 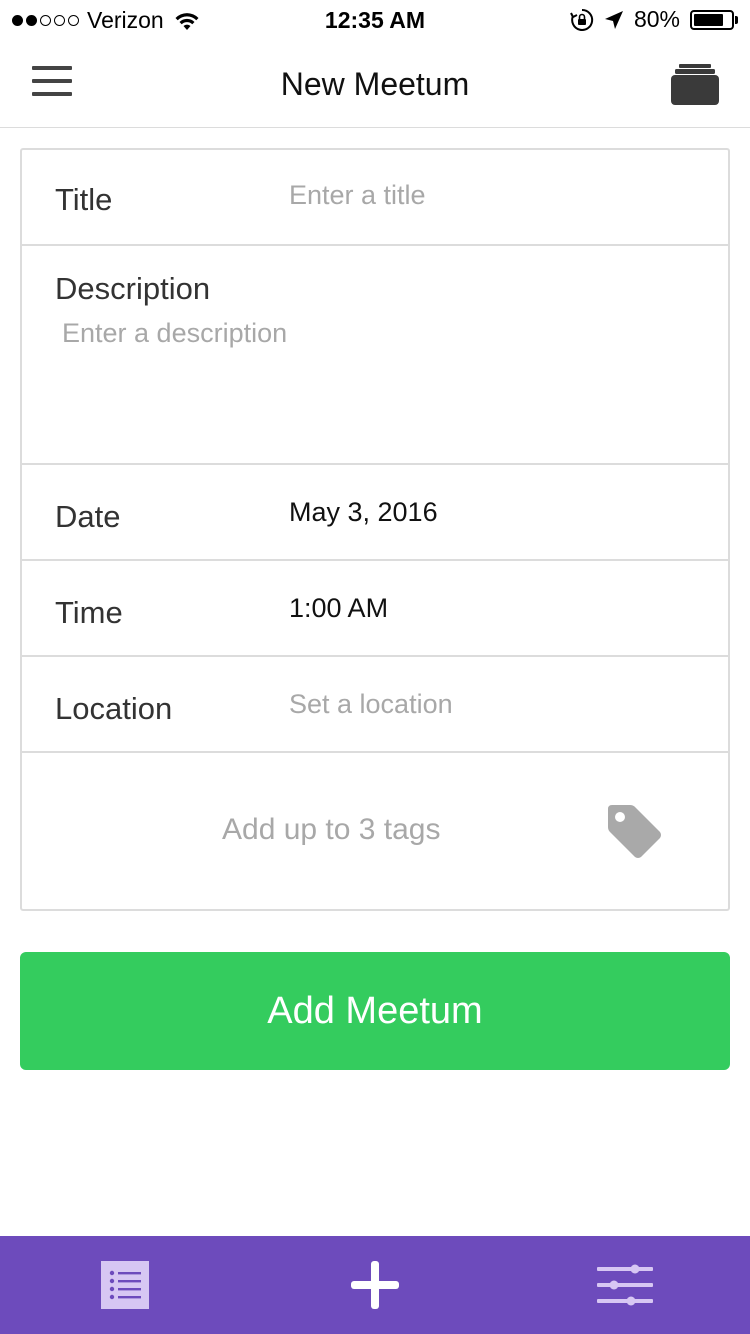 What do you see at coordinates (357, 195) in the screenshot?
I see `title-input: Enter a title` at bounding box center [357, 195].